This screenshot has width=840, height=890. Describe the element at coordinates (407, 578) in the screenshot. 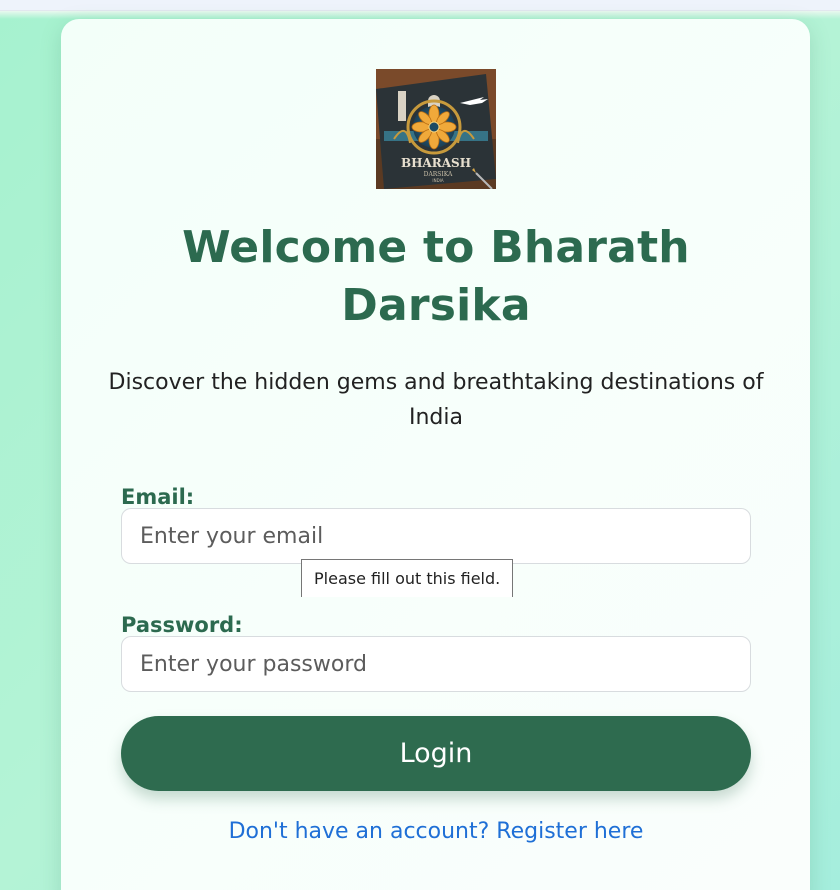

I see `validation-tooltip: Please fill out this field.` at that location.